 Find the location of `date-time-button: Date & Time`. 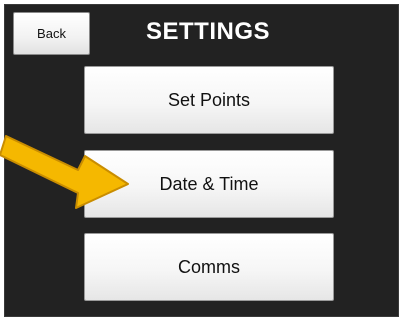

date-time-button: Date & Time is located at coordinates (209, 184).